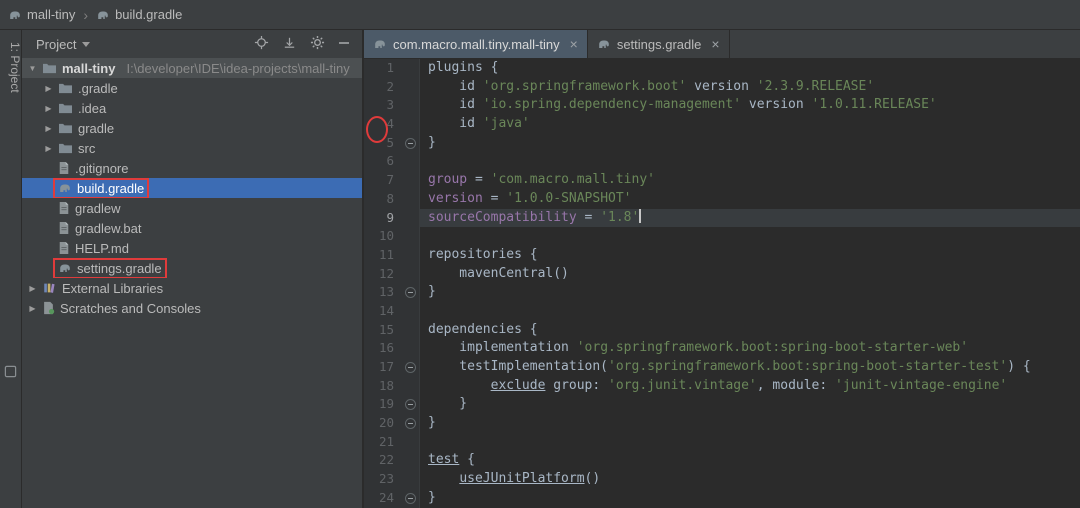 The image size is (1080, 508). Describe the element at coordinates (192, 168) in the screenshot. I see `tree-item--gitignore: .gitignore` at that location.